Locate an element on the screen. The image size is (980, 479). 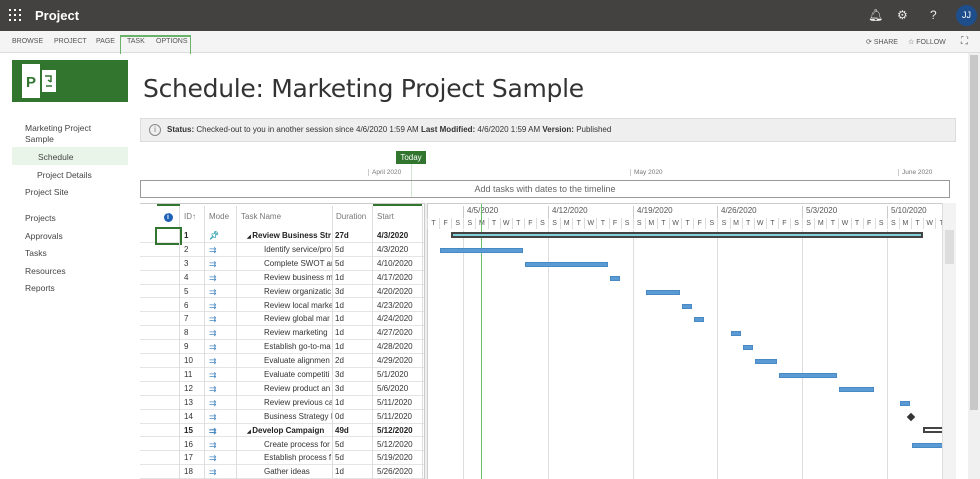
id-cell: 15 is located at coordinates (192, 430).